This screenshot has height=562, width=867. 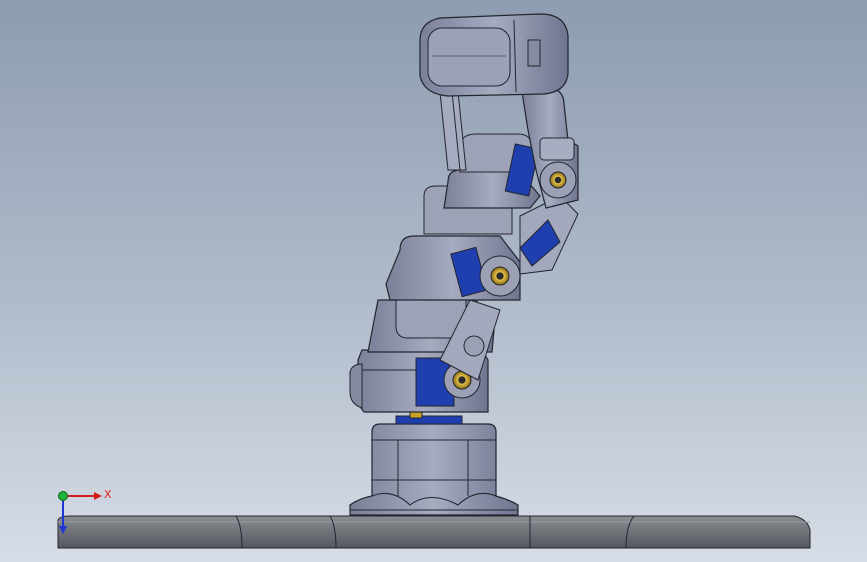 What do you see at coordinates (494, 55) in the screenshot?
I see `gripper-head` at bounding box center [494, 55].